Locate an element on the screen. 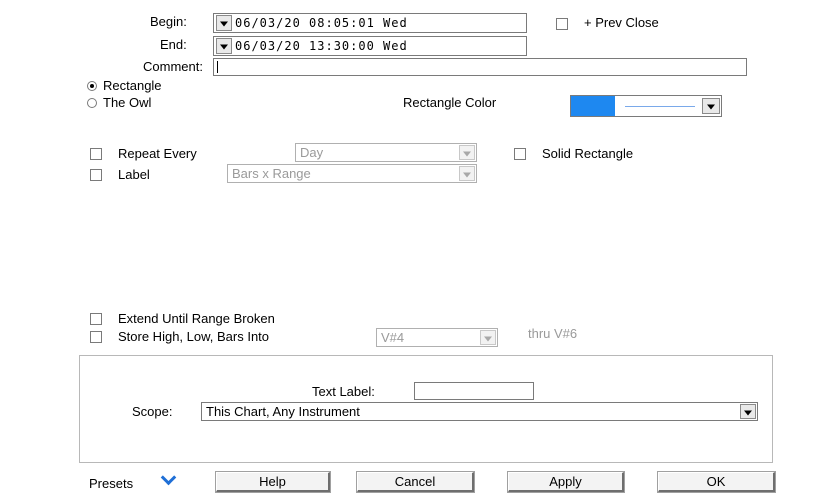 The height and width of the screenshot is (495, 818). repeat-every-label: Repeat Every is located at coordinates (157, 153).